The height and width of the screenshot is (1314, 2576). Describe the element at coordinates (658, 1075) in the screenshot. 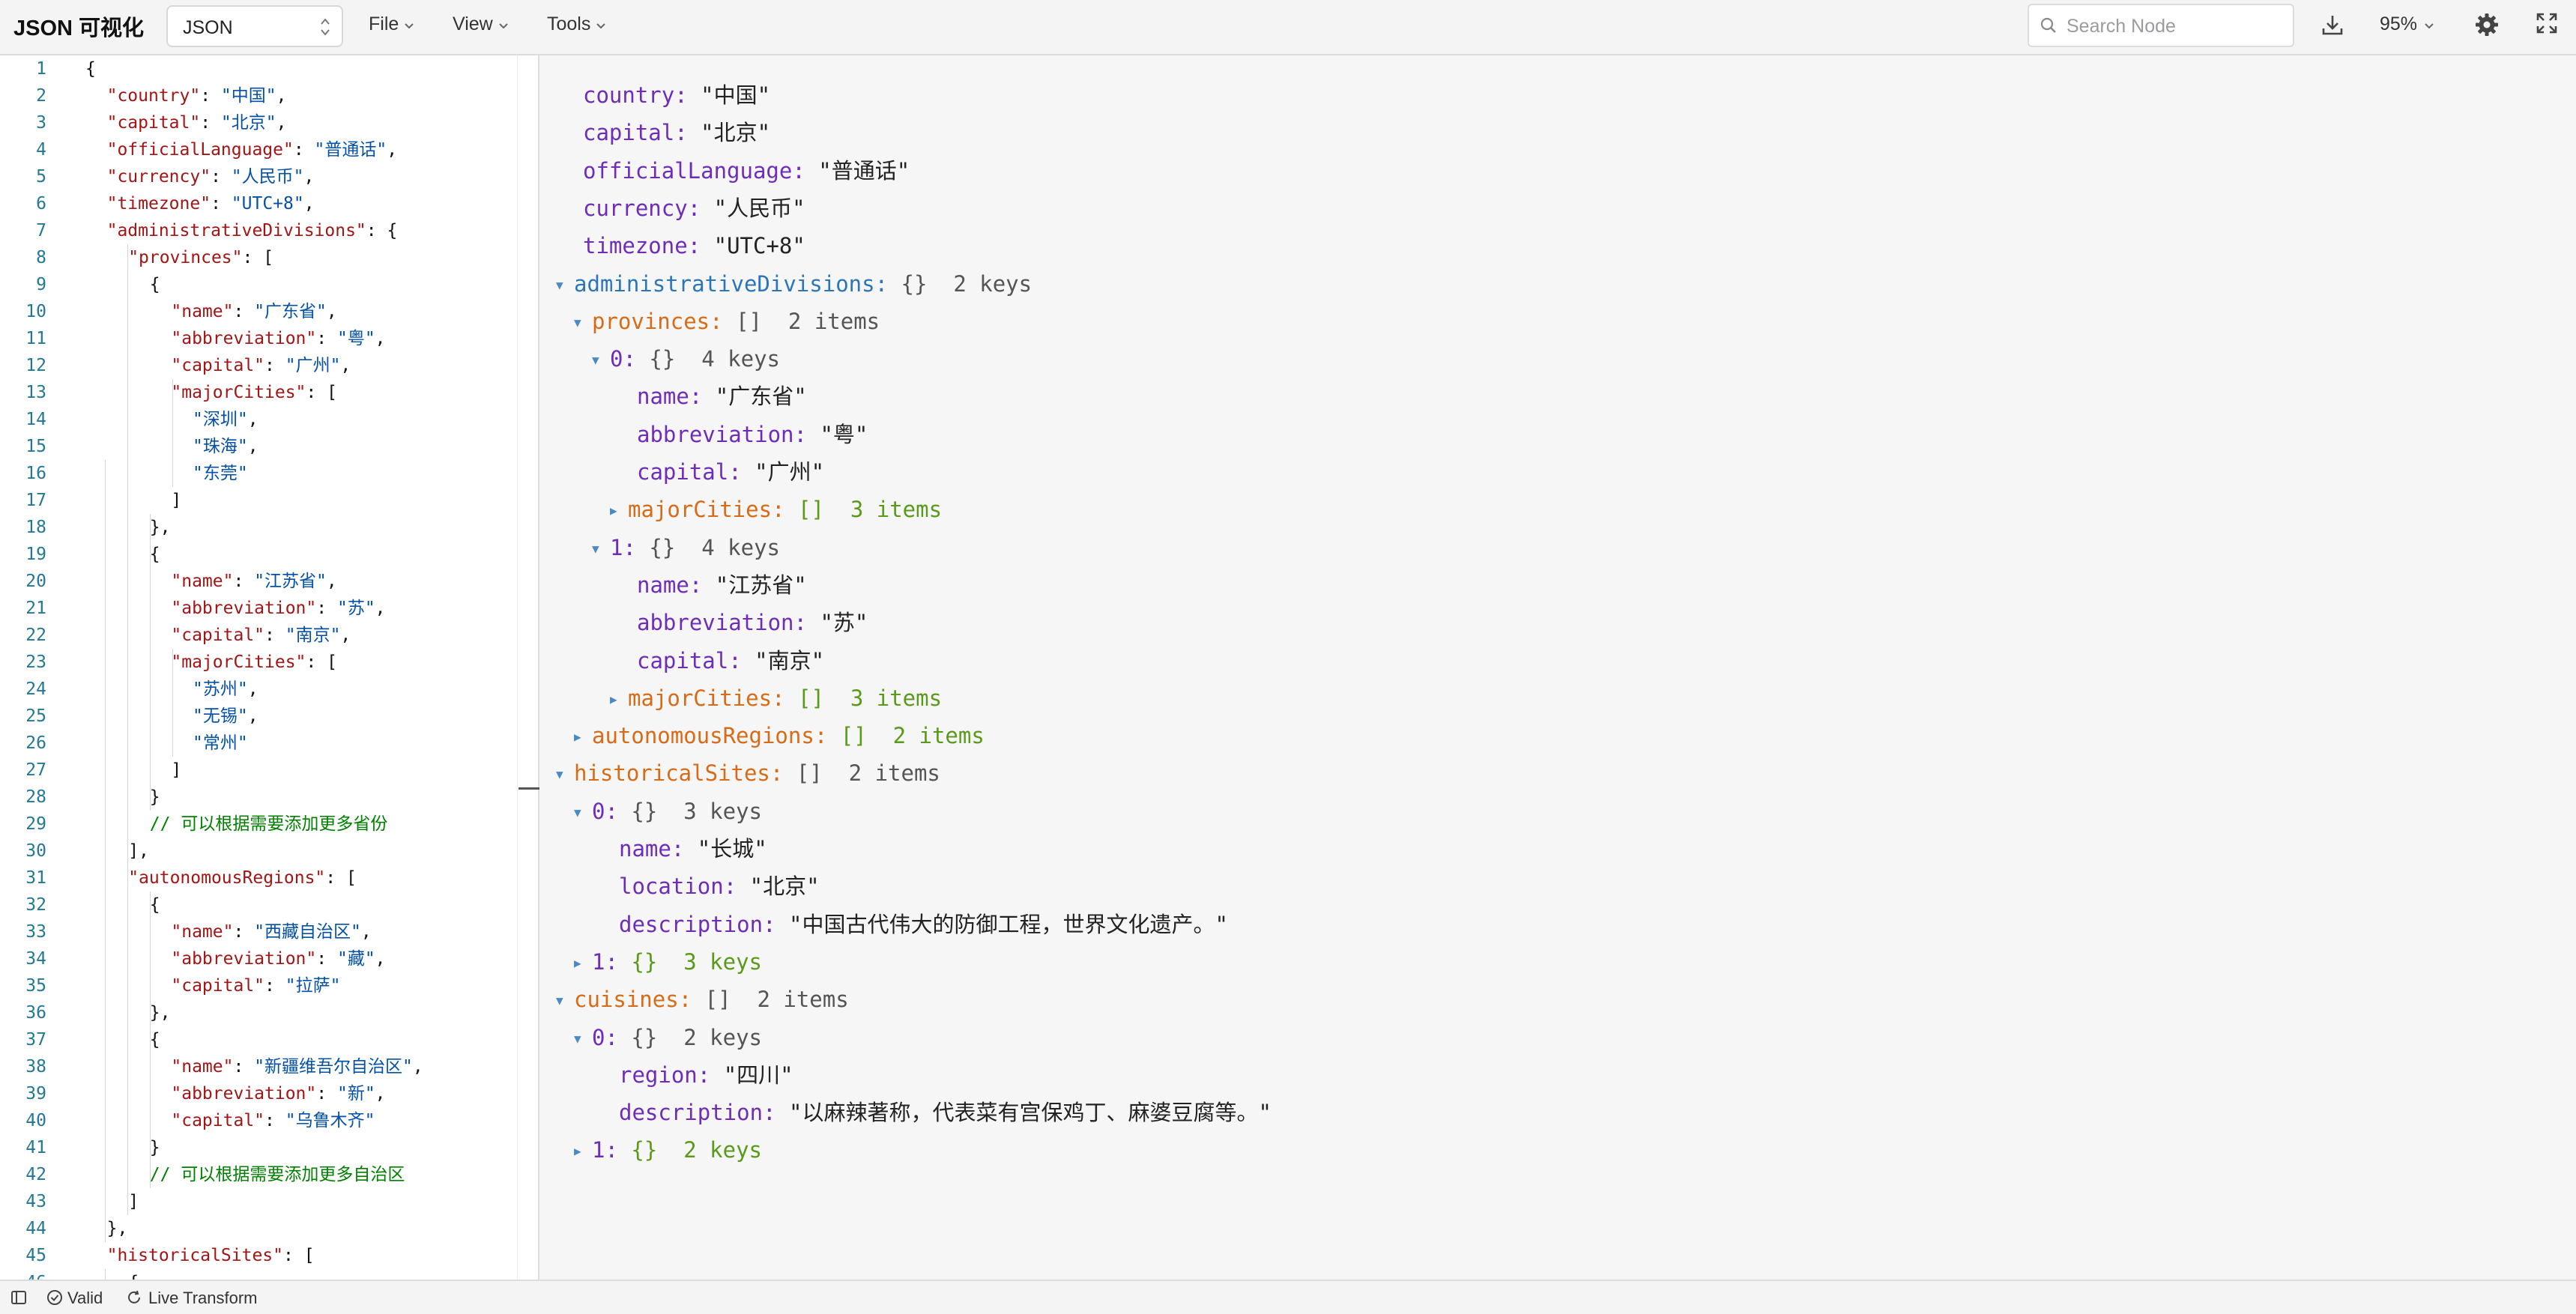

I see `tree-key: region` at that location.